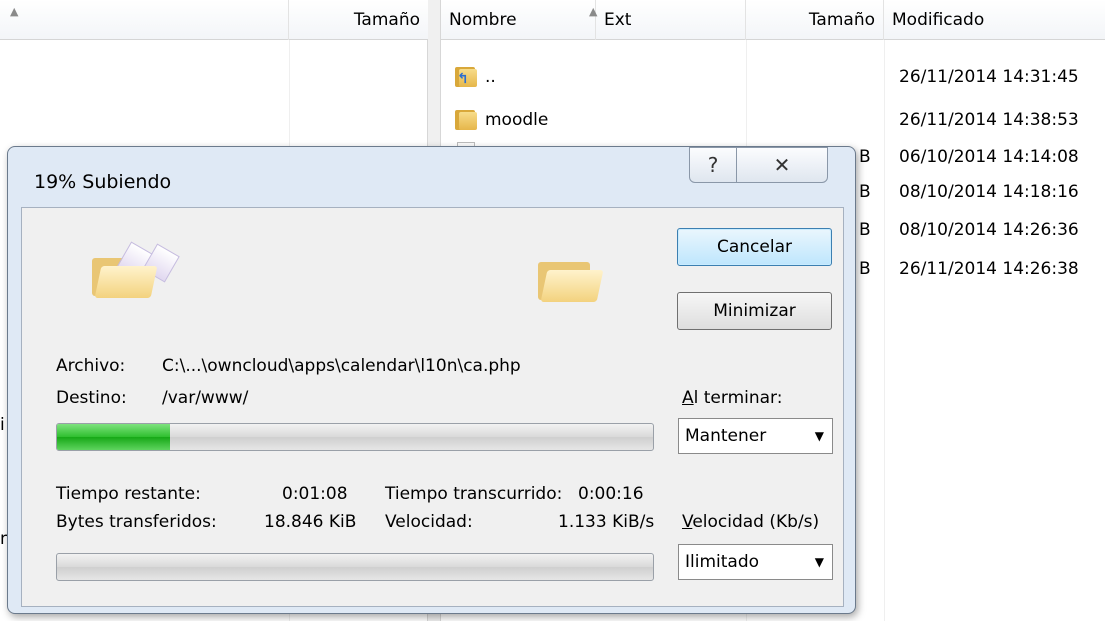 This screenshot has height=621, width=1105. What do you see at coordinates (994, 20) in the screenshot?
I see `remote-col-modified: Modificado` at bounding box center [994, 20].